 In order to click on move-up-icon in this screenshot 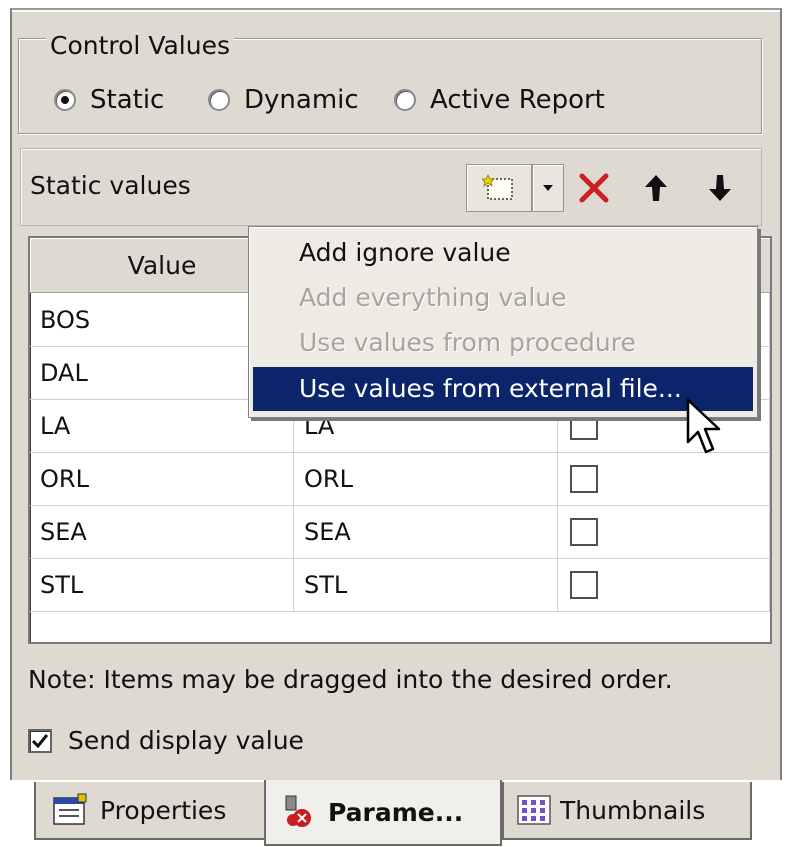, I will do `click(656, 188)`.